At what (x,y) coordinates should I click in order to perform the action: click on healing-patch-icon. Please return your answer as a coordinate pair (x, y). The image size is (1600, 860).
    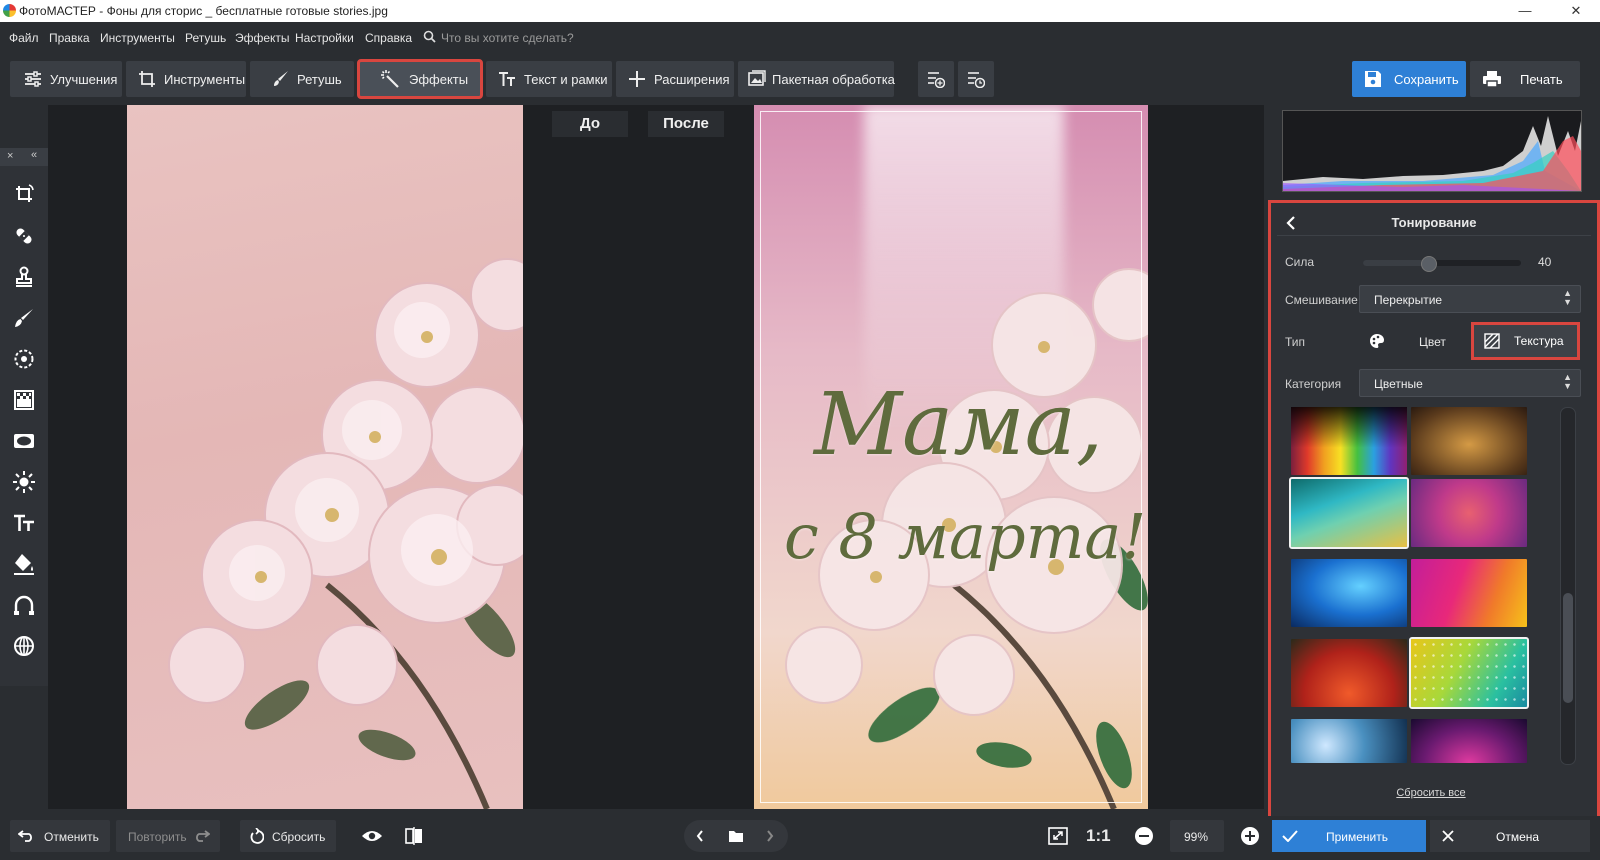
    Looking at the image, I should click on (24, 236).